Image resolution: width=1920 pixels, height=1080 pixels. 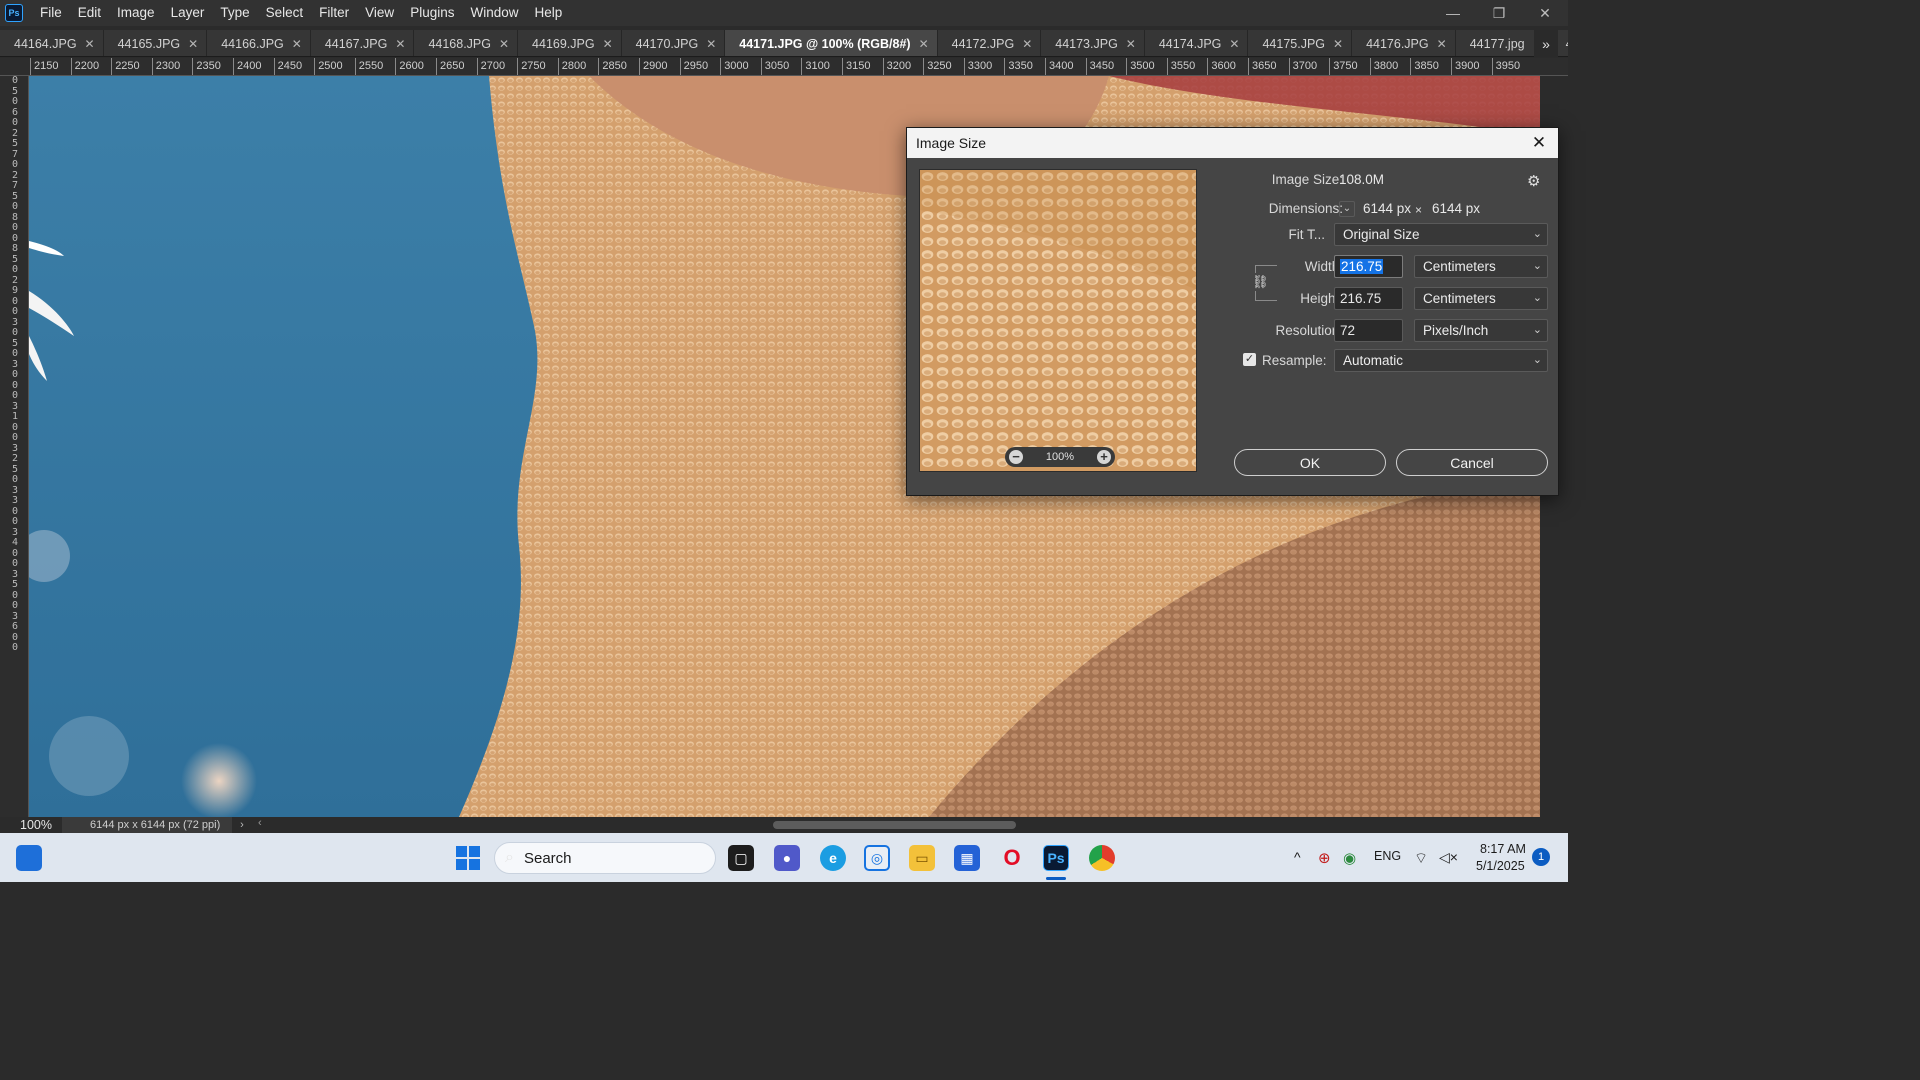 What do you see at coordinates (1441, 234) in the screenshot?
I see `fit-to-select: Original Size ⌄` at bounding box center [1441, 234].